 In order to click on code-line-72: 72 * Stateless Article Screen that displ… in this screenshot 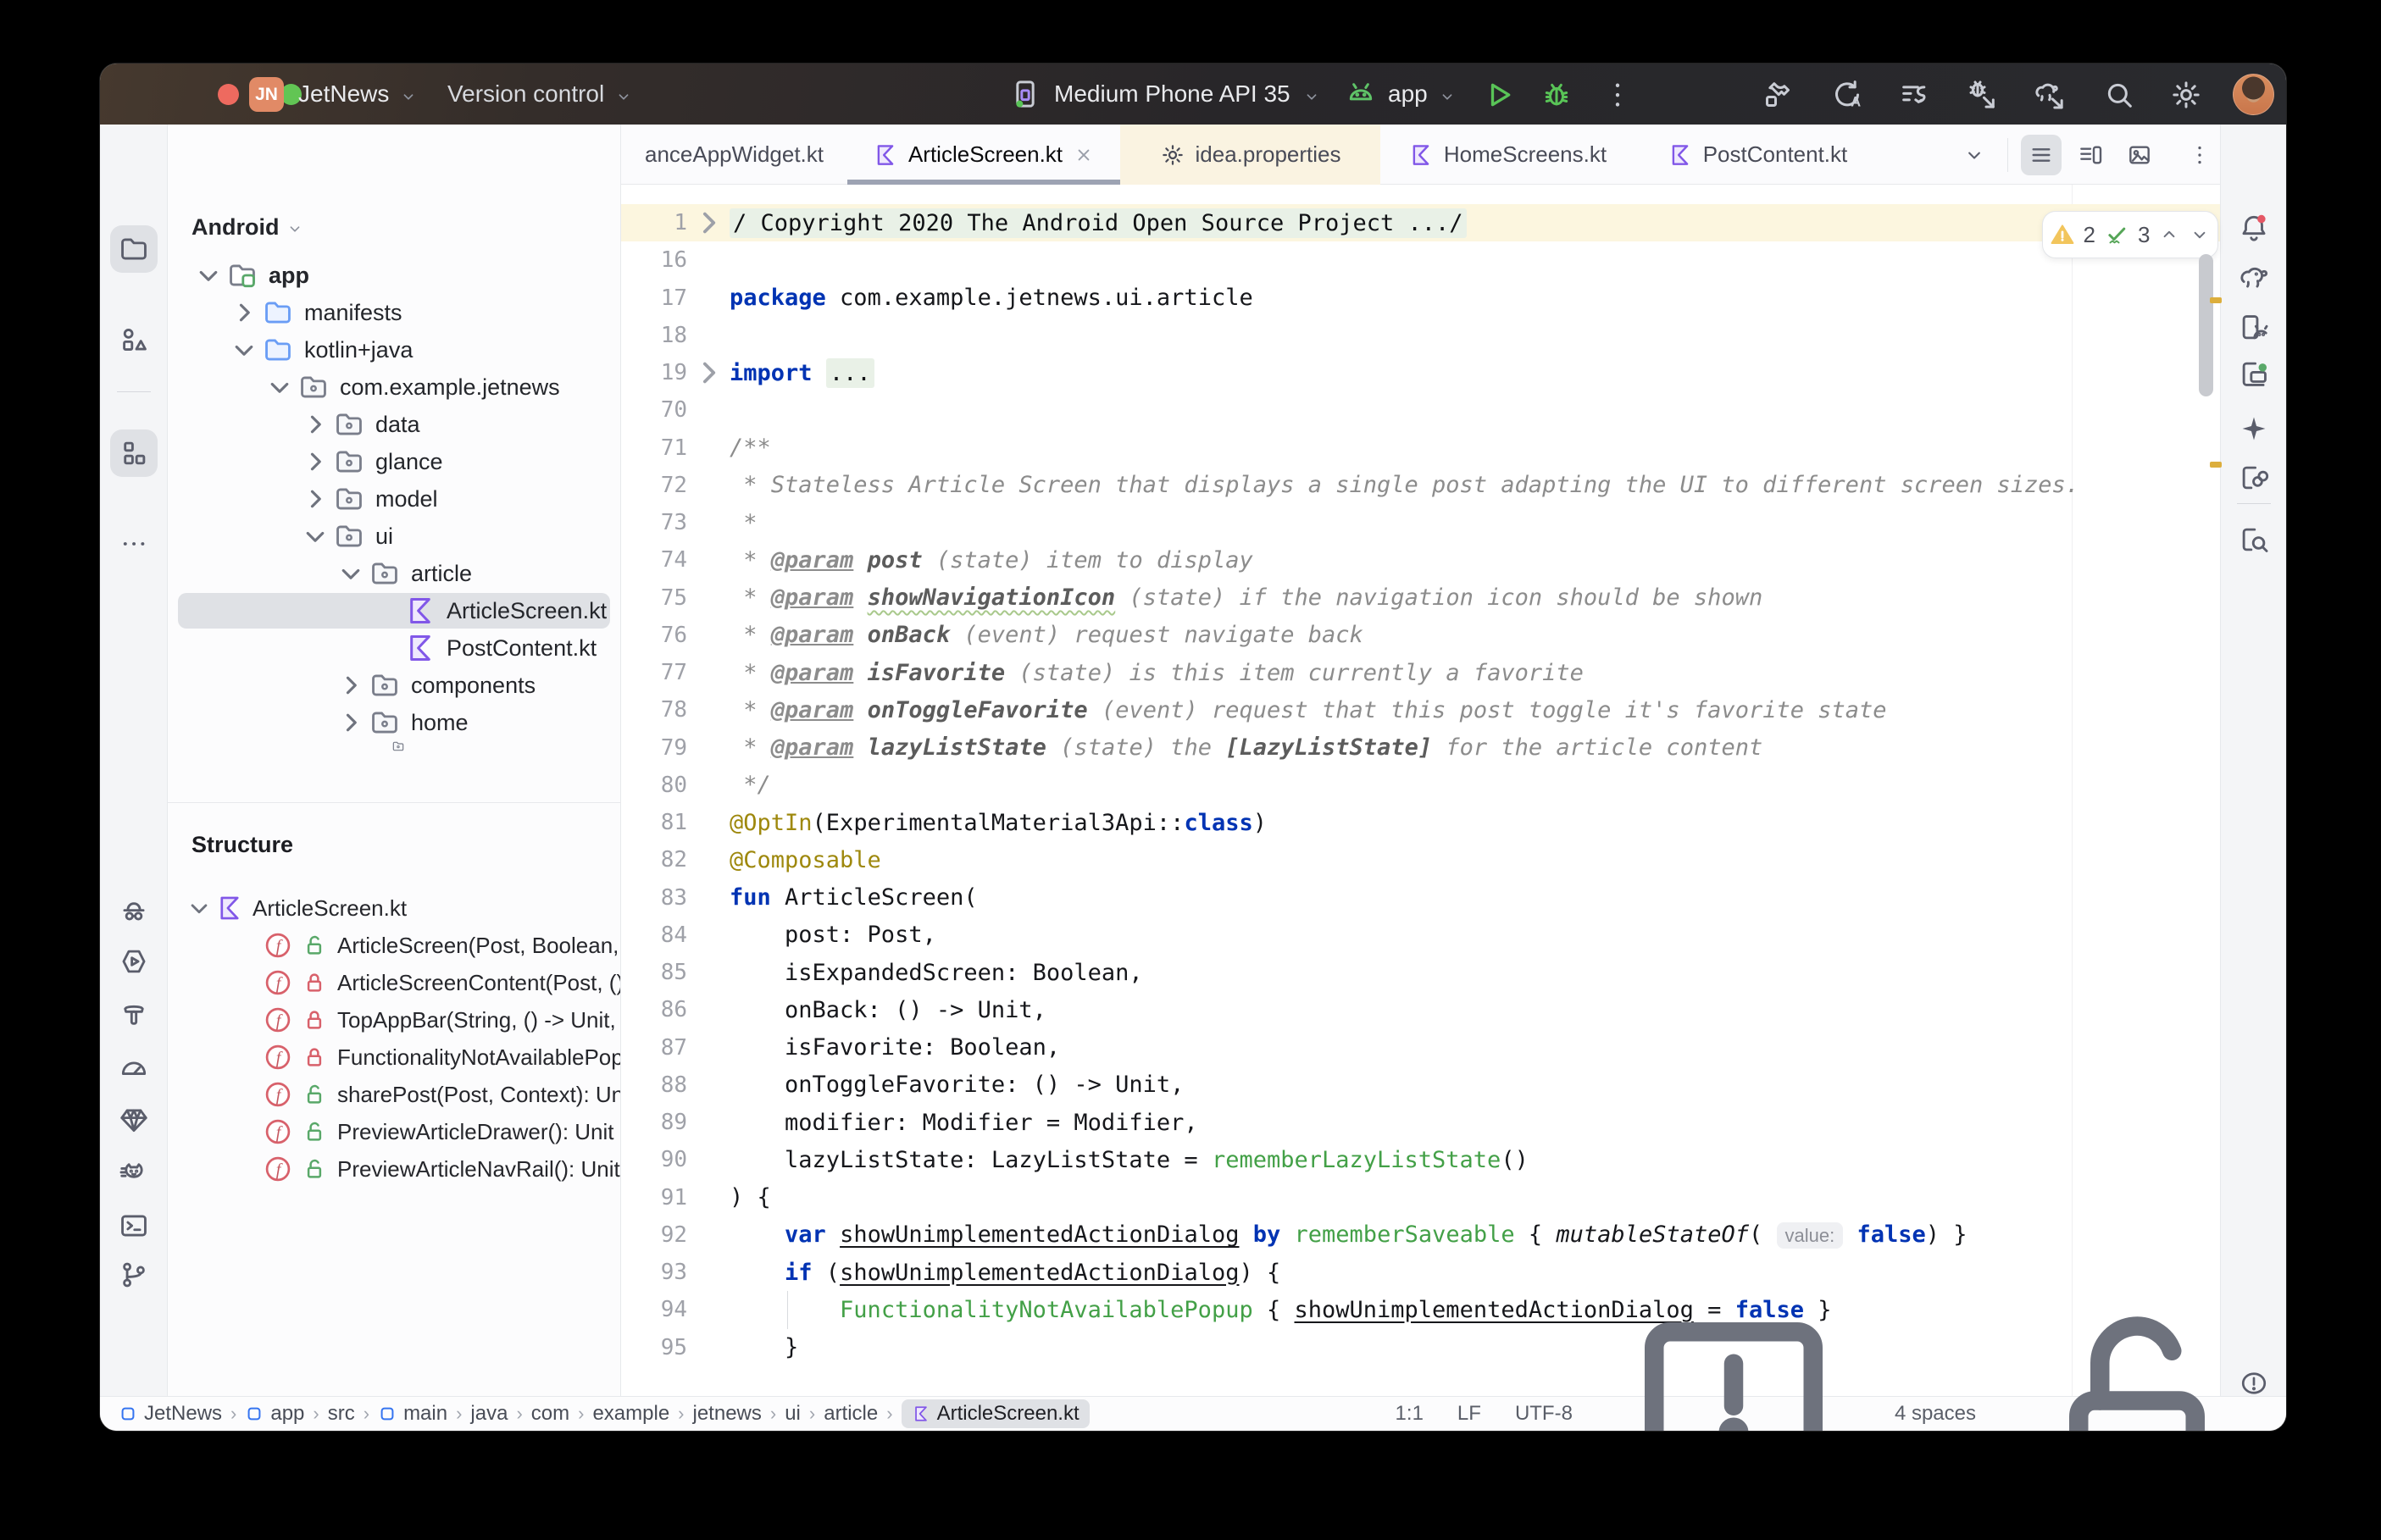, I will do `click(1420, 485)`.